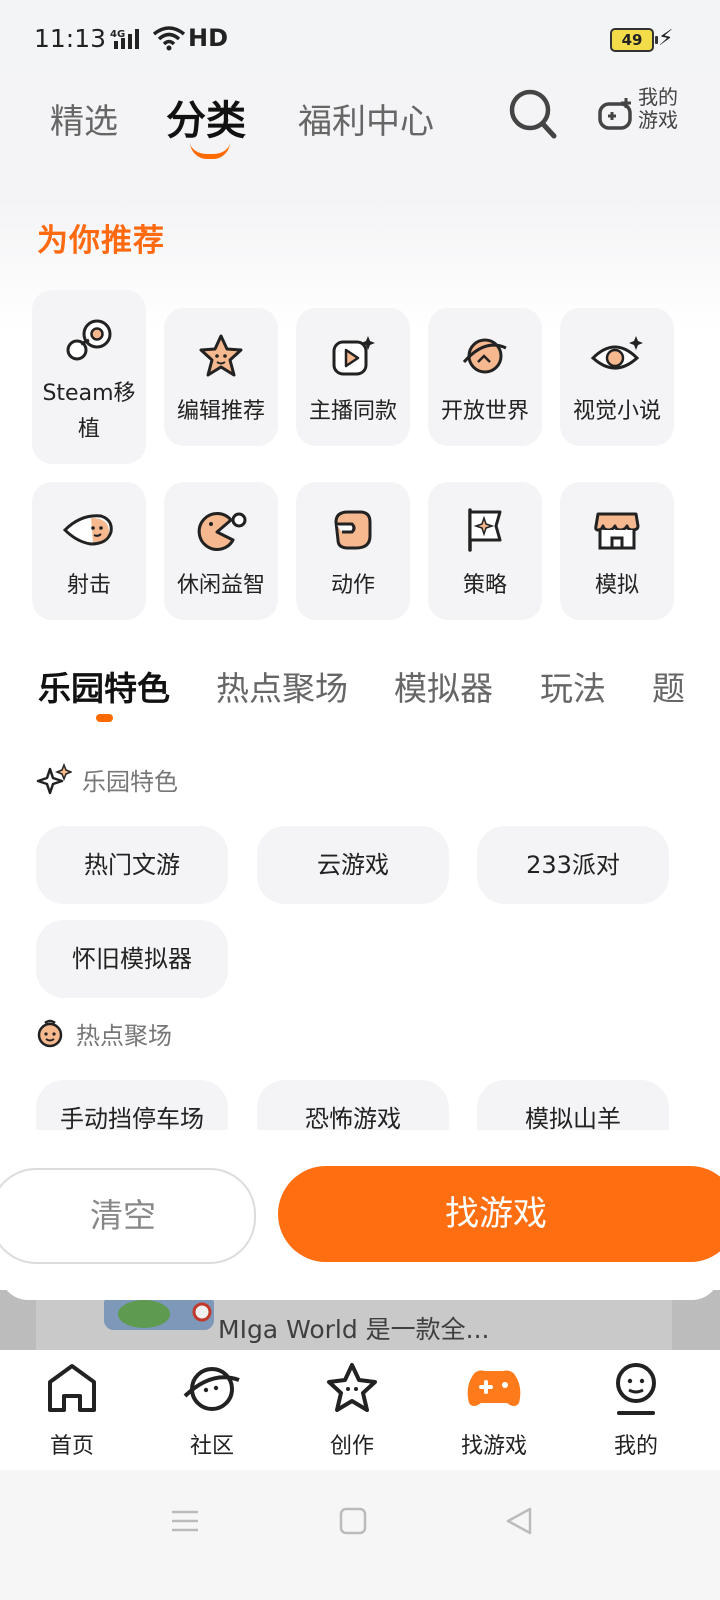 The image size is (720, 1600). What do you see at coordinates (185, 1523) in the screenshot?
I see `menu-icon` at bounding box center [185, 1523].